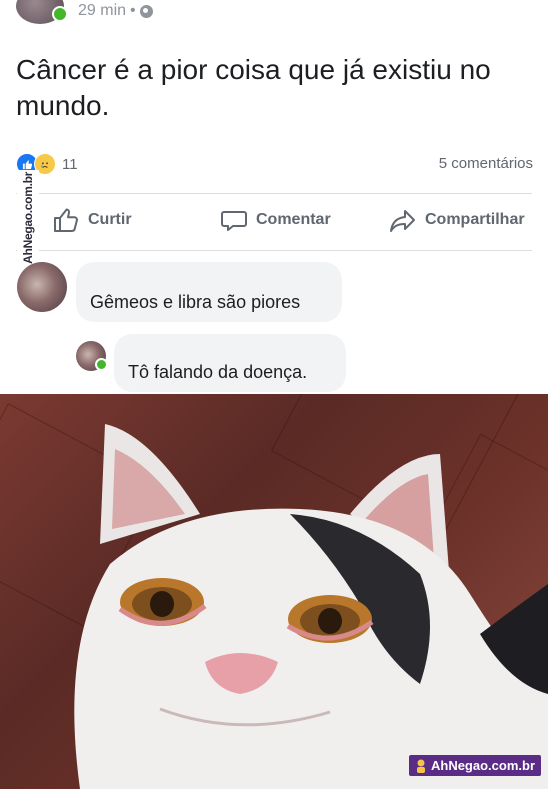 The width and height of the screenshot is (548, 789). I want to click on reply-bubble: Tô falando da doença., so click(230, 363).